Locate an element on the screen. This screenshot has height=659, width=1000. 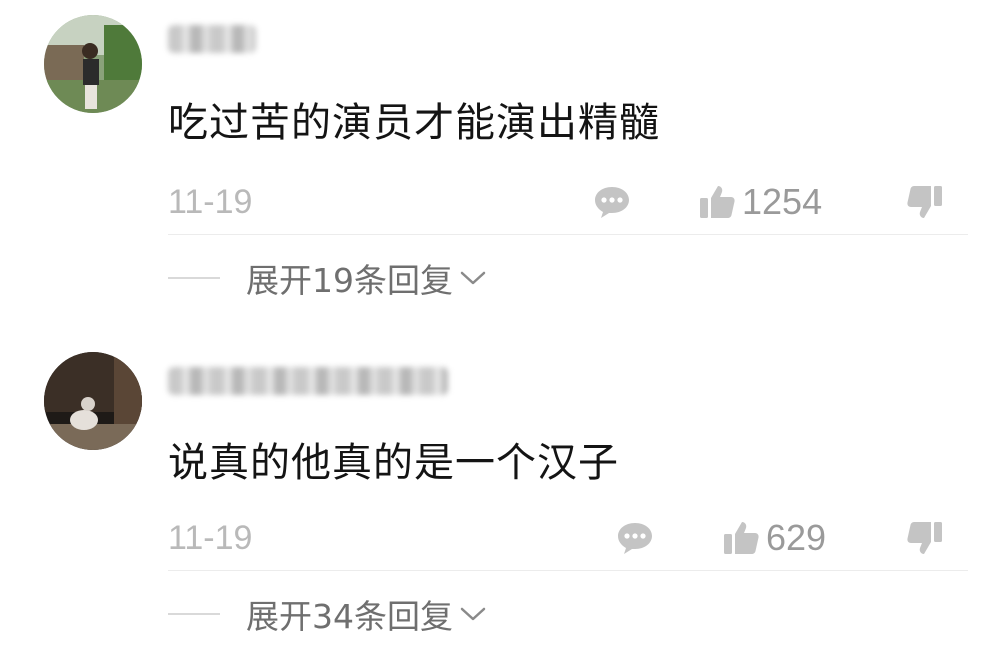
like-button: 629 is located at coordinates (774, 538).